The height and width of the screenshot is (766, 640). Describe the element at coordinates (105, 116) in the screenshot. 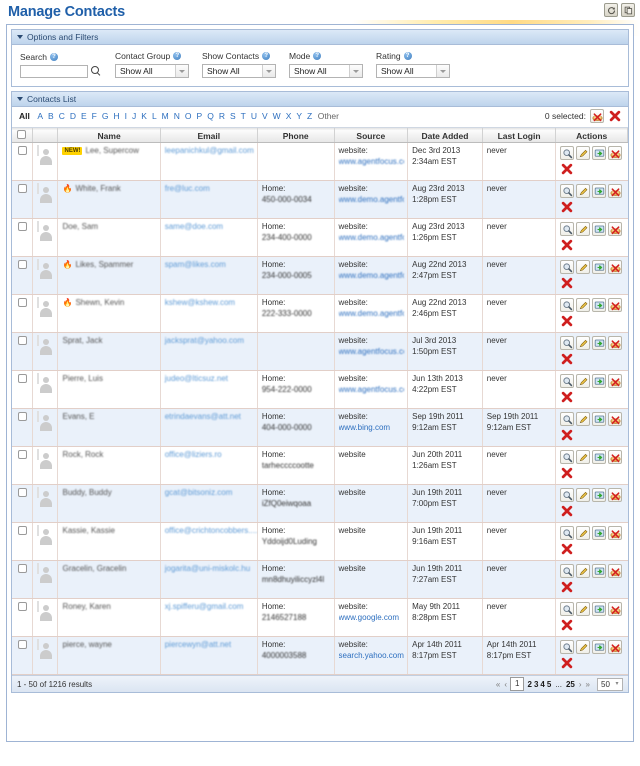

I see `alpha-letter-G: G` at that location.